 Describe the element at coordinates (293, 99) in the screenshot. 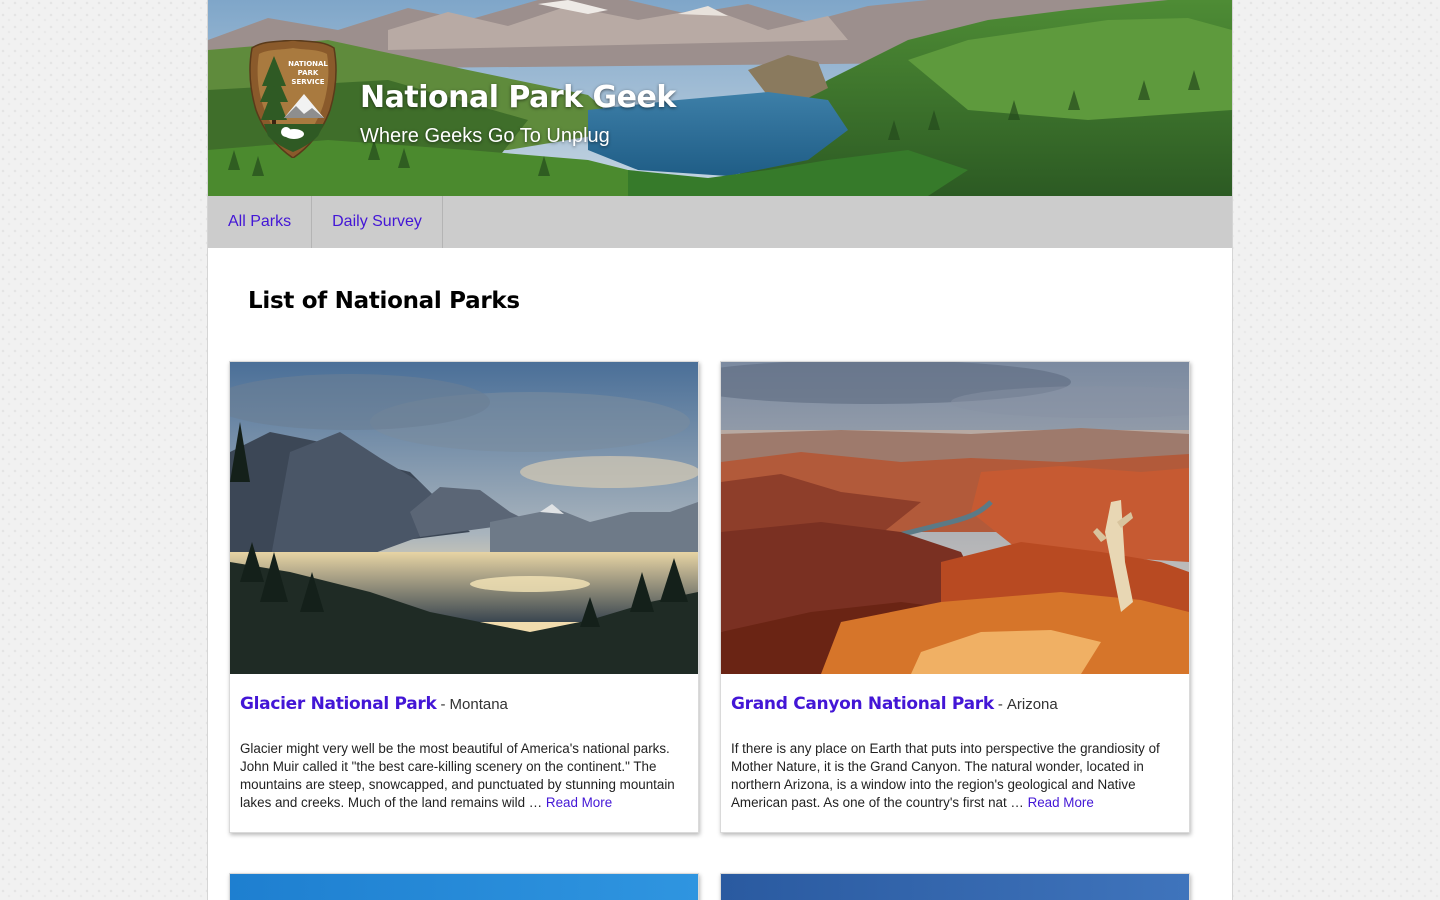

I see `nps-arrowhead-logo: NATIONAL PARK SERVICE` at that location.